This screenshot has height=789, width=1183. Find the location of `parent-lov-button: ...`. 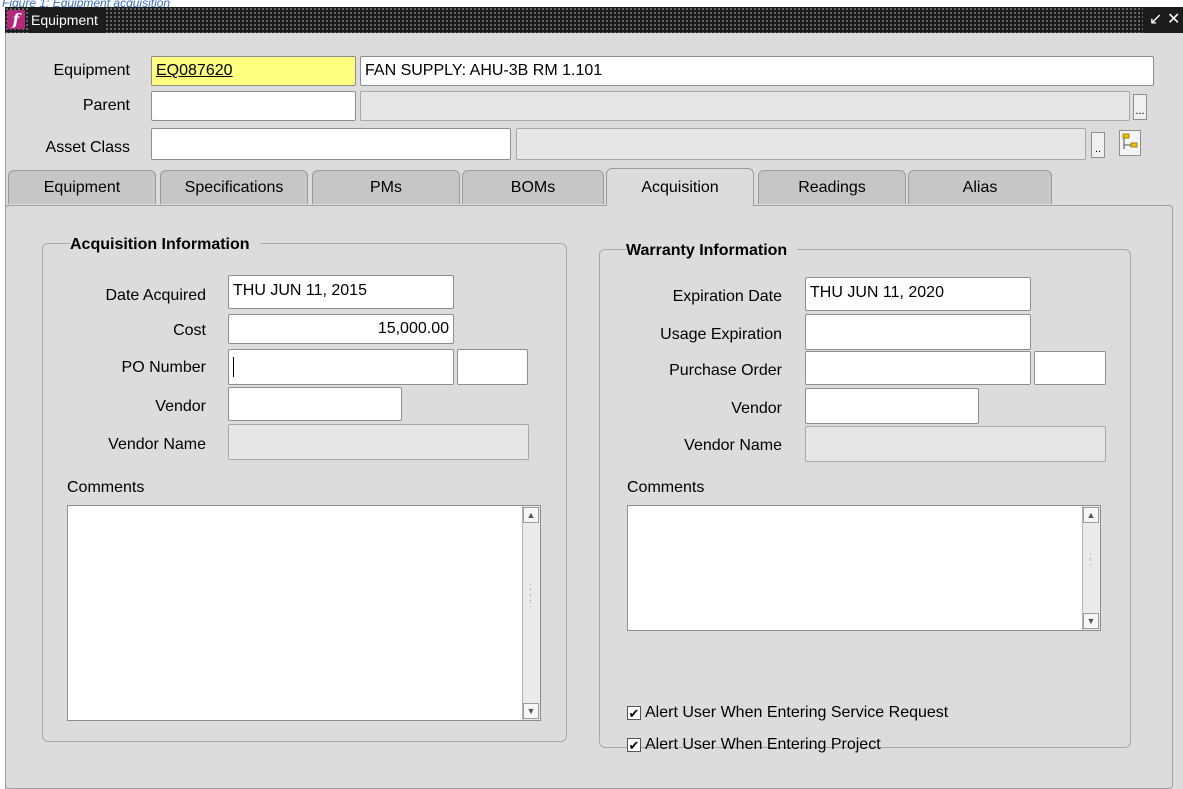

parent-lov-button: ... is located at coordinates (1140, 107).